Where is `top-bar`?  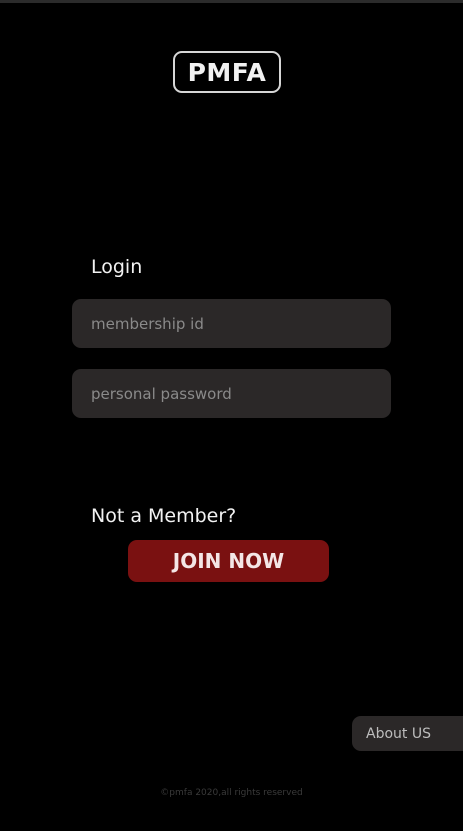 top-bar is located at coordinates (231, 1).